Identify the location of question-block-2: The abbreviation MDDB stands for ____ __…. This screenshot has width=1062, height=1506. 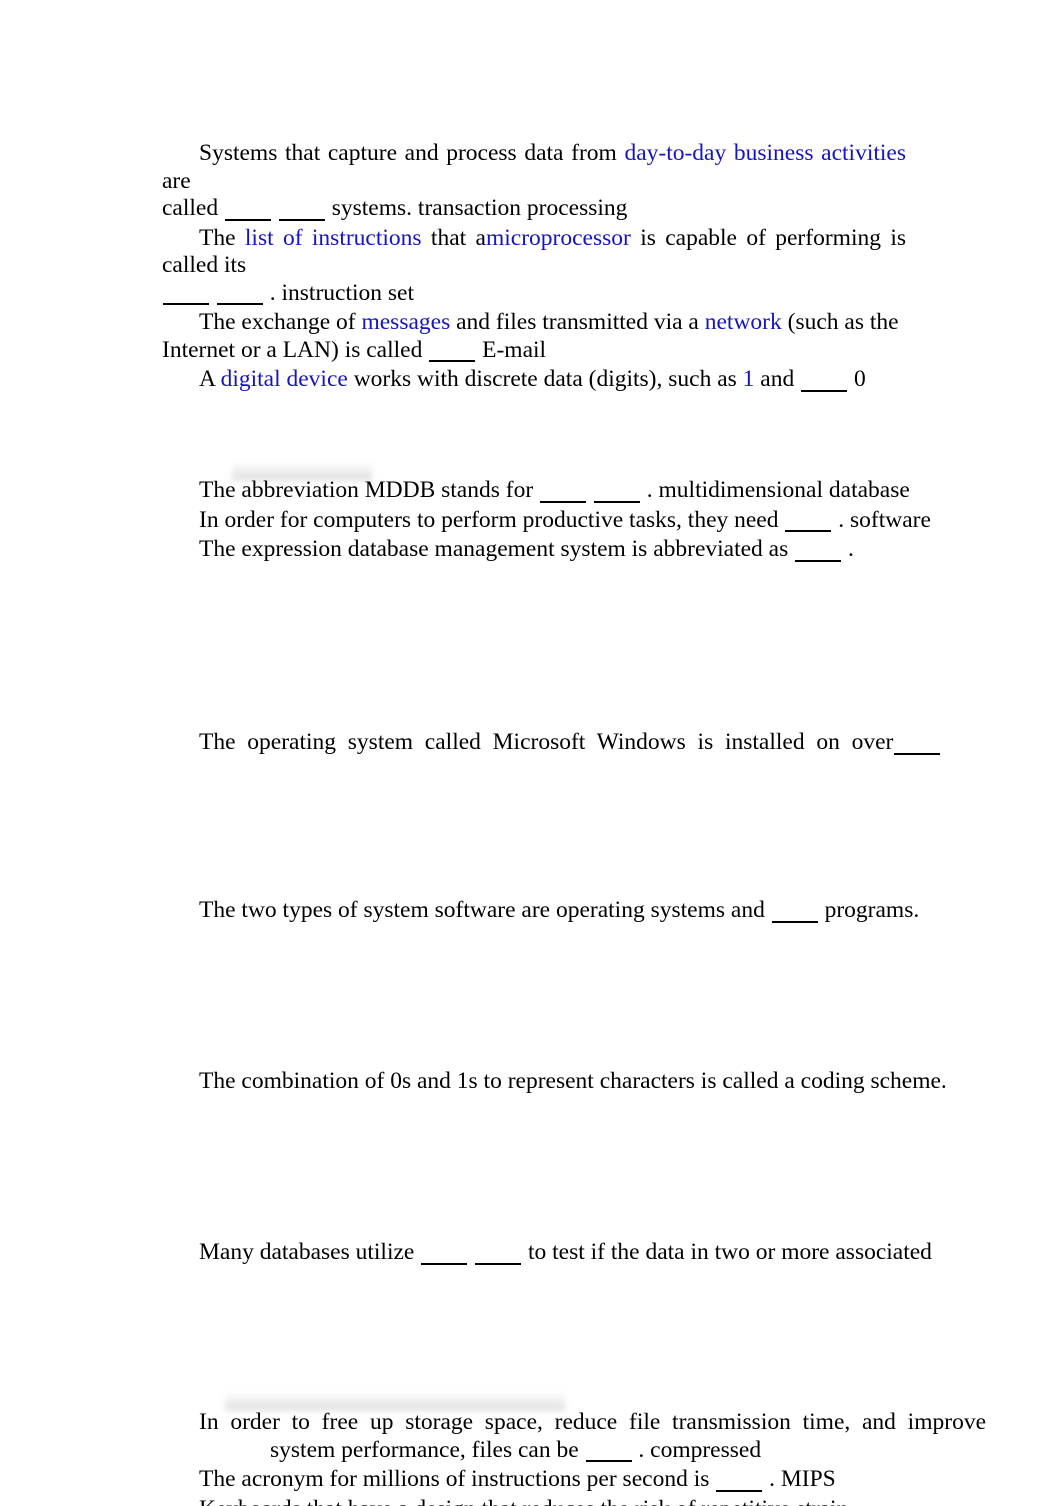
(579, 521).